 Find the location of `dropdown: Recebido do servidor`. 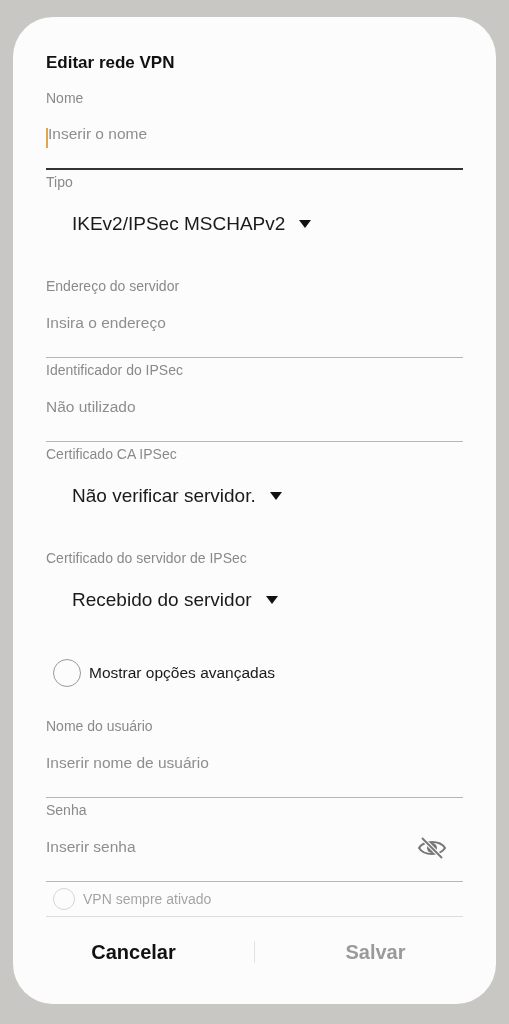

dropdown: Recebido do servidor is located at coordinates (162, 600).